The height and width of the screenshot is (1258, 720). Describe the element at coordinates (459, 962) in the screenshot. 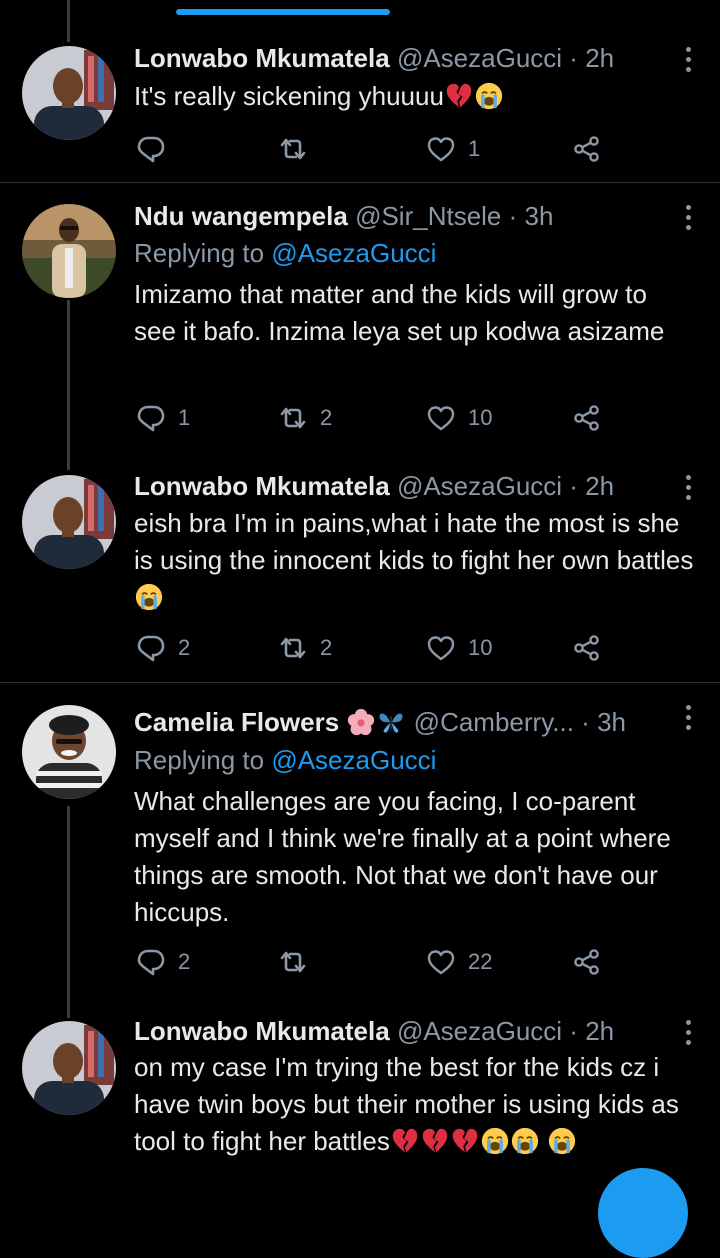

I see `like-button: 22` at that location.